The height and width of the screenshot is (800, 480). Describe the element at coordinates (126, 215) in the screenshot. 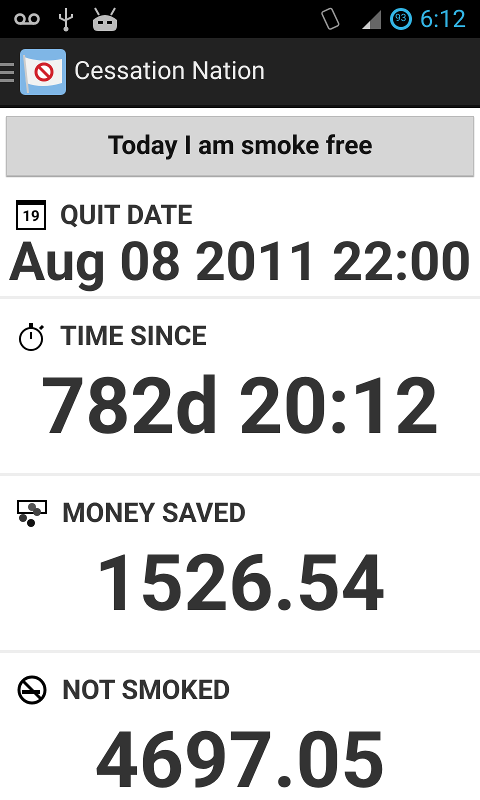

I see `stat-label: QUIT DATE` at that location.